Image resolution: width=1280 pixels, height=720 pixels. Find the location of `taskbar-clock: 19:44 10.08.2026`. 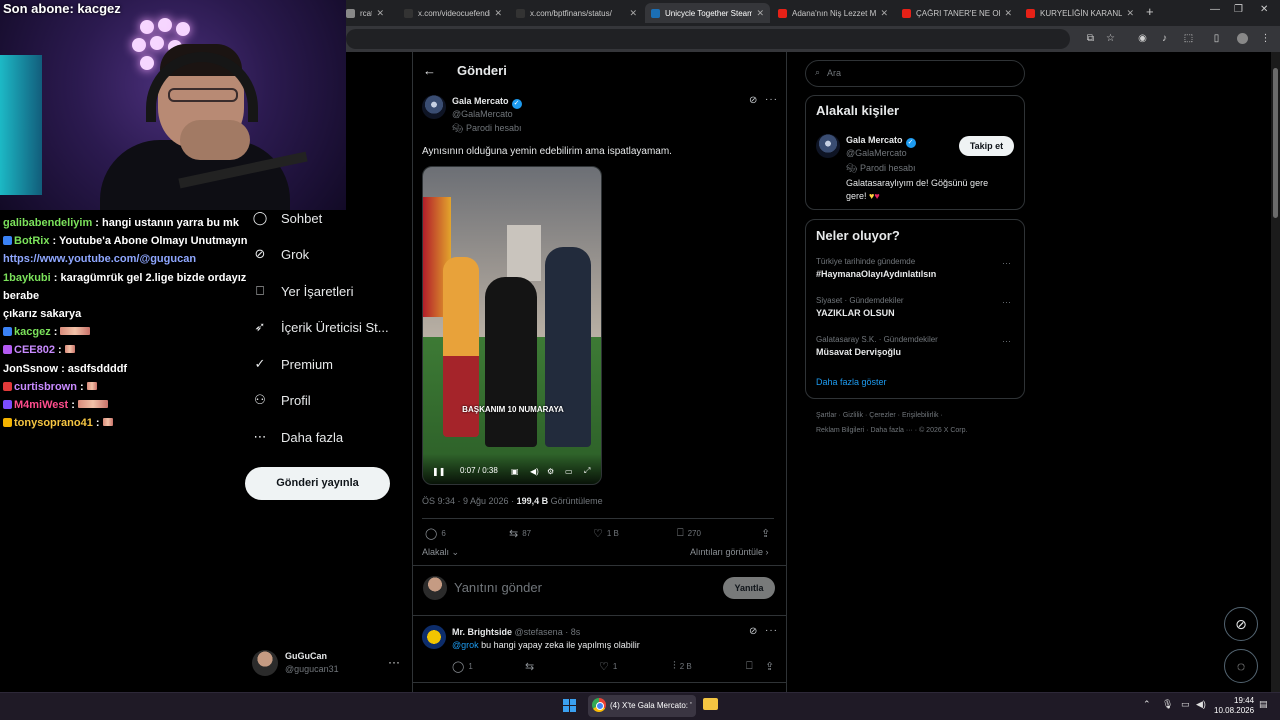

taskbar-clock: 19:44 10.08.2026 is located at coordinates (1234, 706).